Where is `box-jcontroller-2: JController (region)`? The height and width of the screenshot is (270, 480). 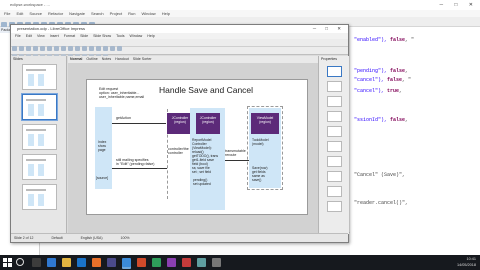 box-jcontroller-2: JController (region) is located at coordinates (208, 123).